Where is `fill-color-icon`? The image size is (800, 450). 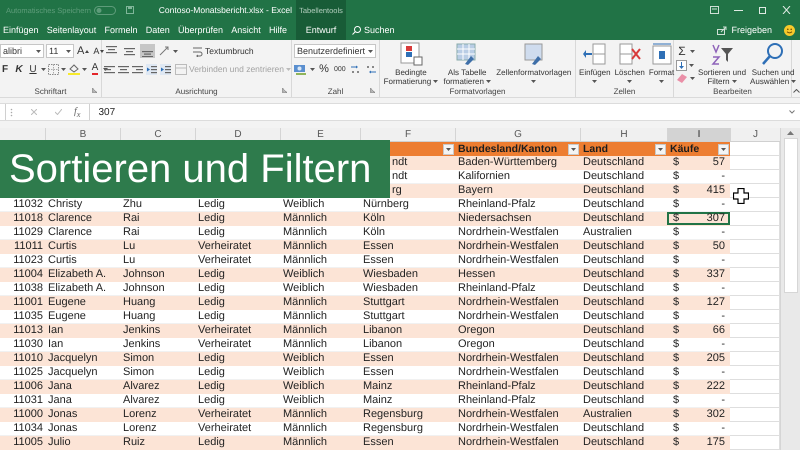 fill-color-icon is located at coordinates (74, 69).